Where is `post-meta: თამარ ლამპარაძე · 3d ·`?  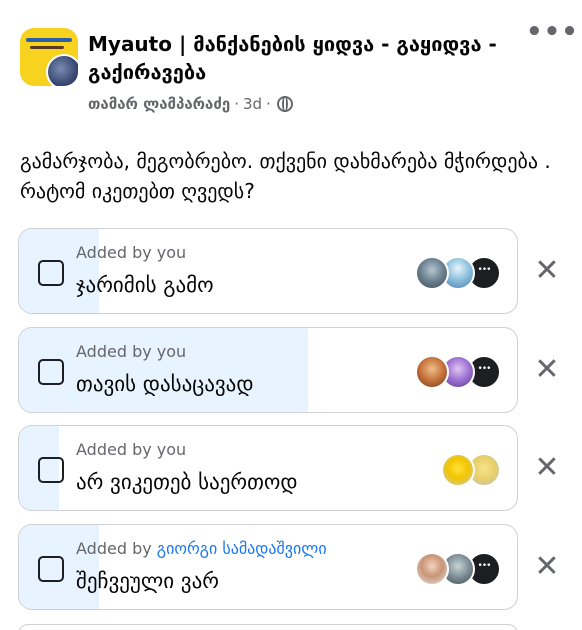
post-meta: თამარ ლამპარაძე · 3d · is located at coordinates (190, 104).